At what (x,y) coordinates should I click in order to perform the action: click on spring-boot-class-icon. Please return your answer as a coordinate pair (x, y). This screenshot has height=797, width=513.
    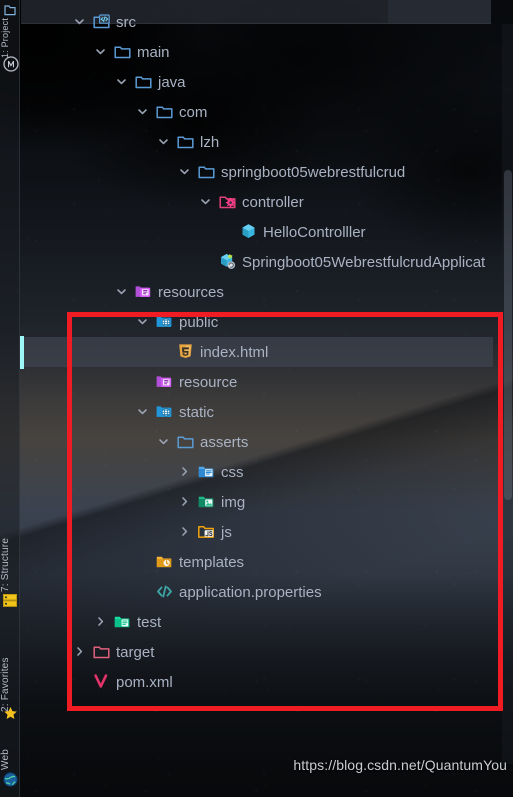
    Looking at the image, I should click on (227, 261).